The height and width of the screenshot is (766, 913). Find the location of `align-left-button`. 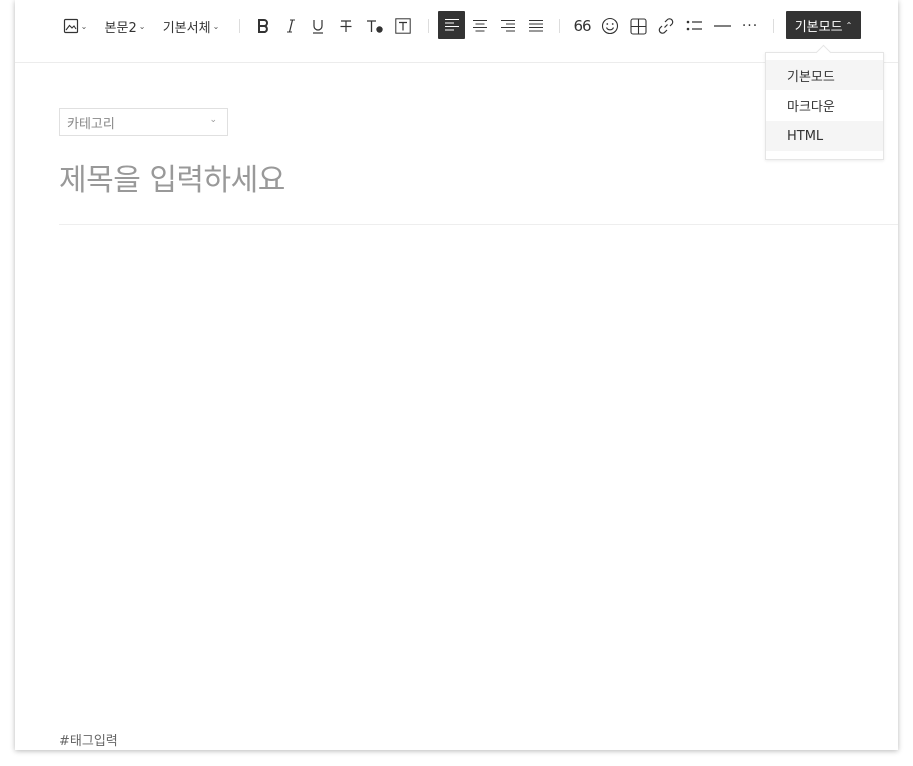

align-left-button is located at coordinates (451, 25).